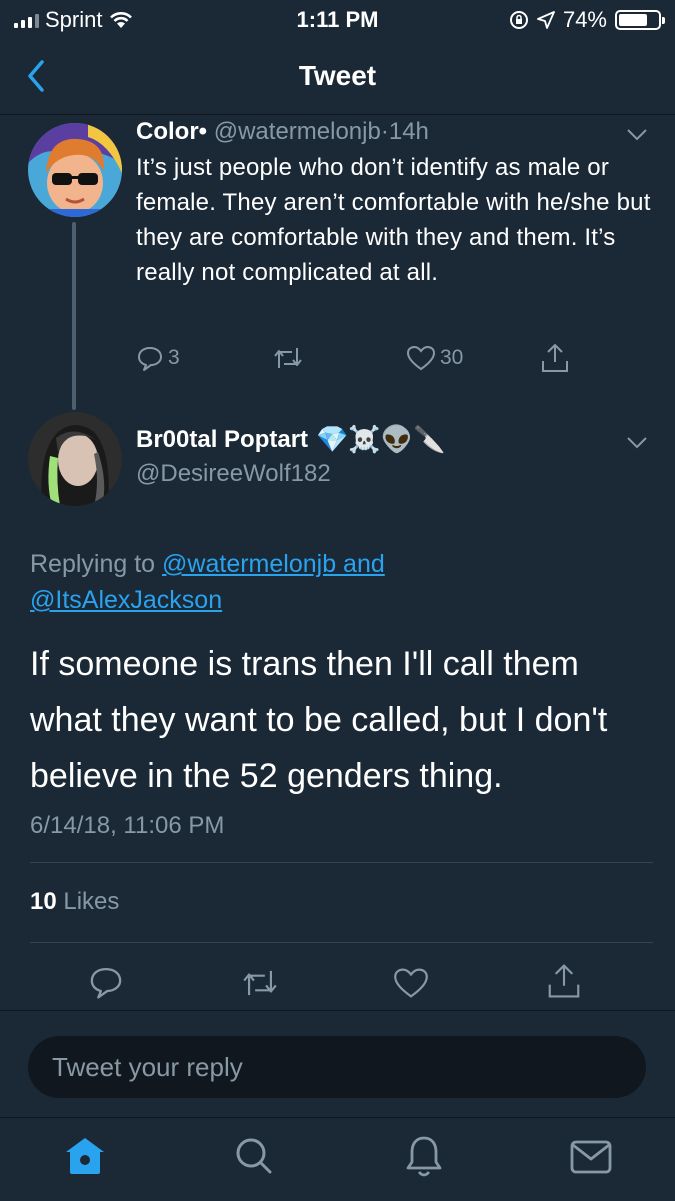 This screenshot has width=675, height=1201. I want to click on reply-mention-link: @watermelonjb and, so click(273, 564).